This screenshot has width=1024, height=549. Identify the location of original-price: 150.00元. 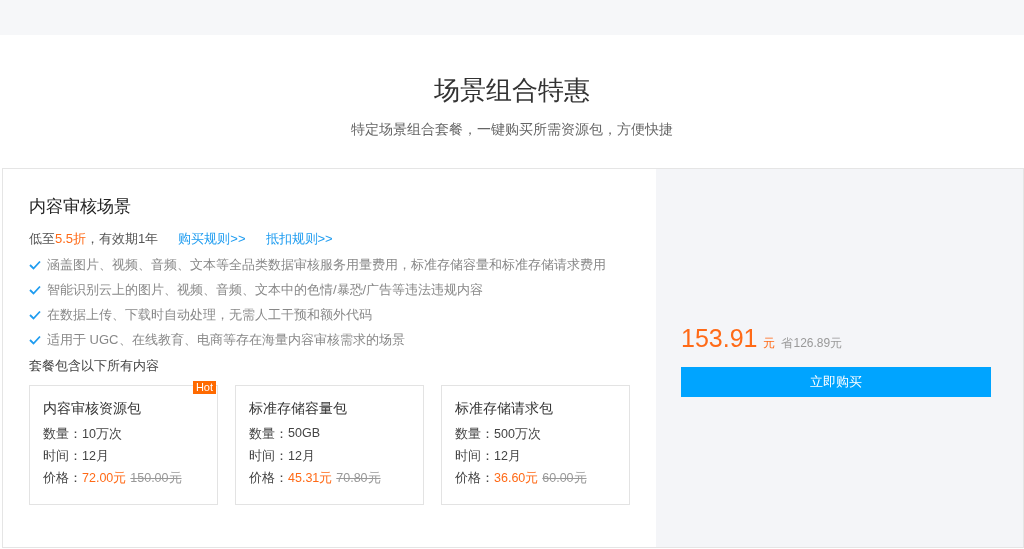
(156, 478).